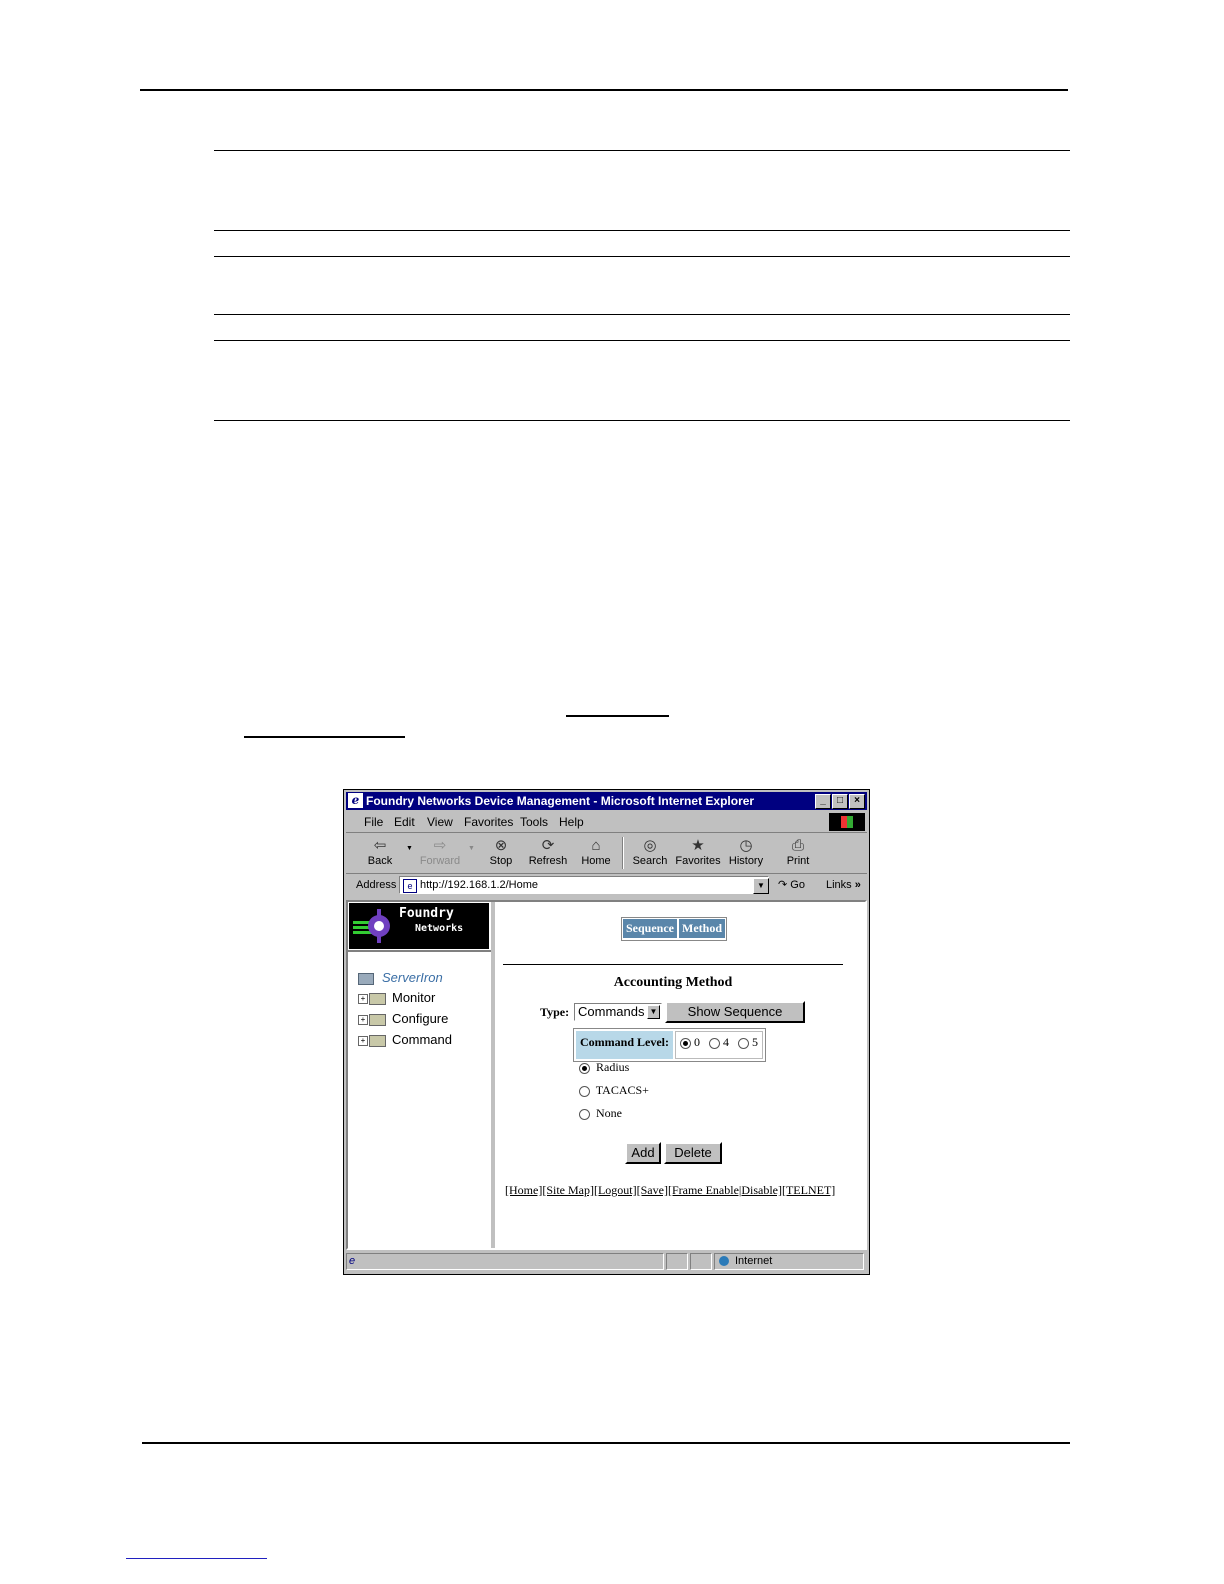 This screenshot has height=1584, width=1224. What do you see at coordinates (685, 1043) in the screenshot?
I see `level-0-radio` at bounding box center [685, 1043].